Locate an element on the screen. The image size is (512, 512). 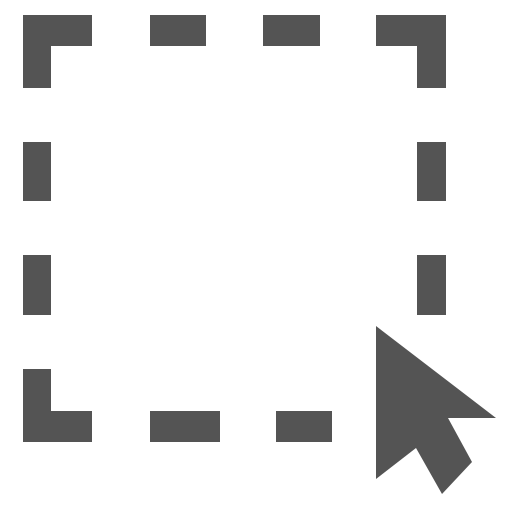
corner-bottom-left-horizontal is located at coordinates (57, 426).